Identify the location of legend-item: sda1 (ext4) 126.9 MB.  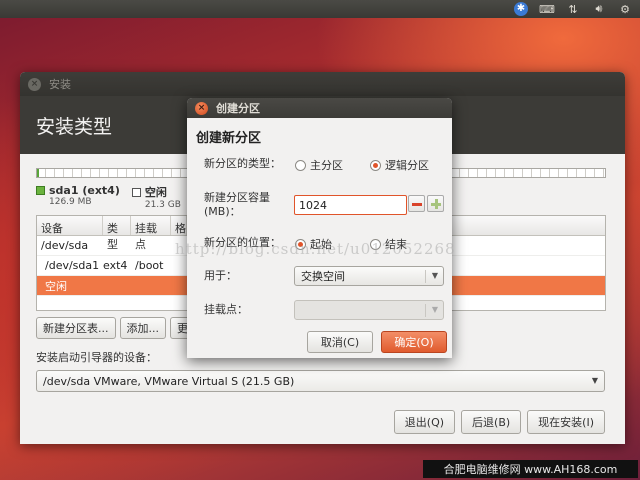
(78, 197).